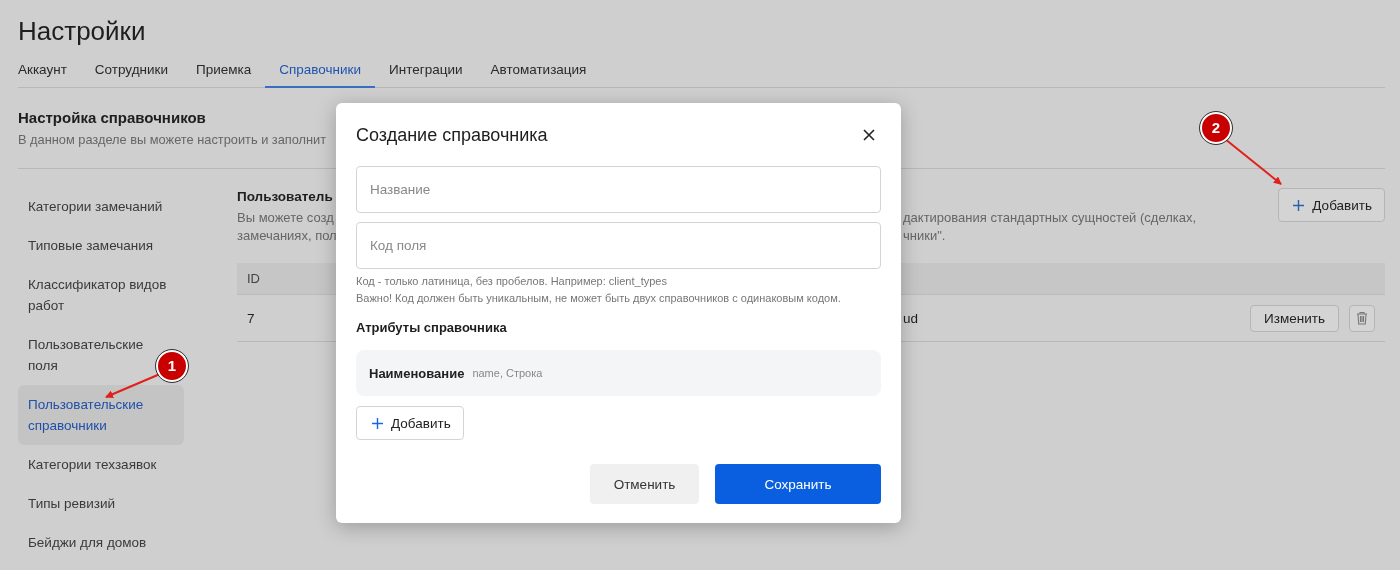  I want to click on tab: Автоматизация, so click(538, 75).